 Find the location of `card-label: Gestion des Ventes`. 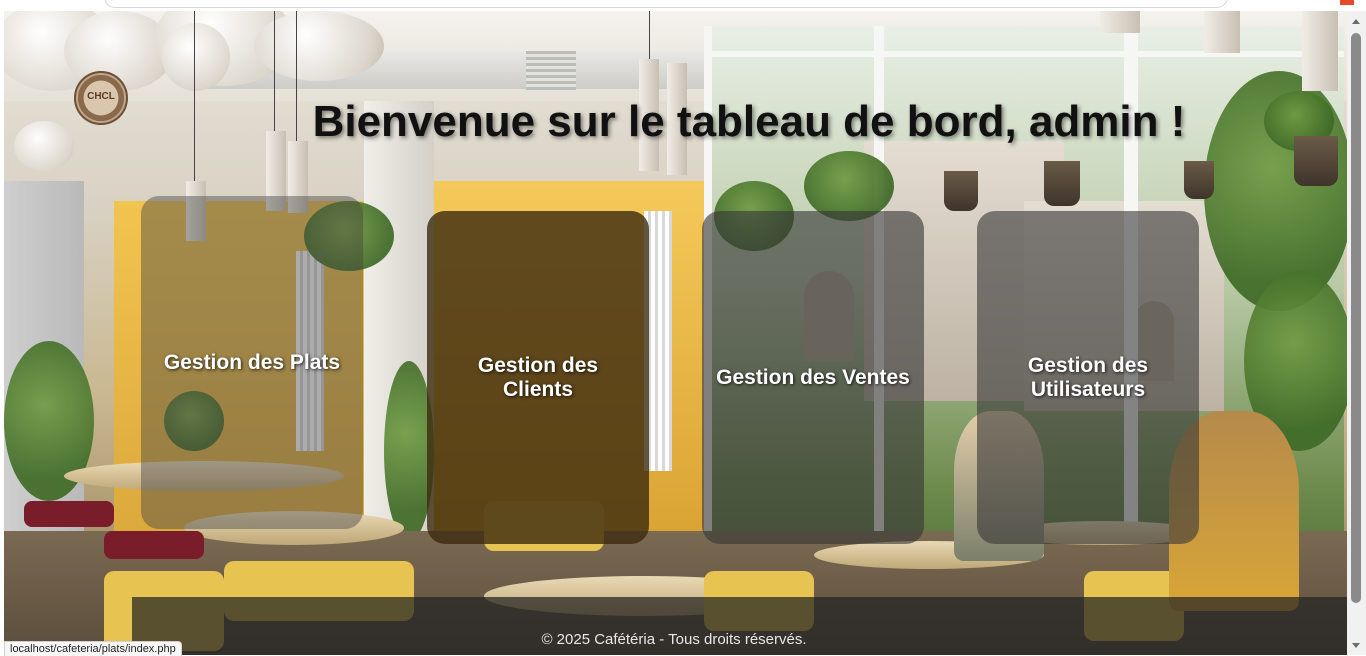

card-label: Gestion des Ventes is located at coordinates (813, 377).